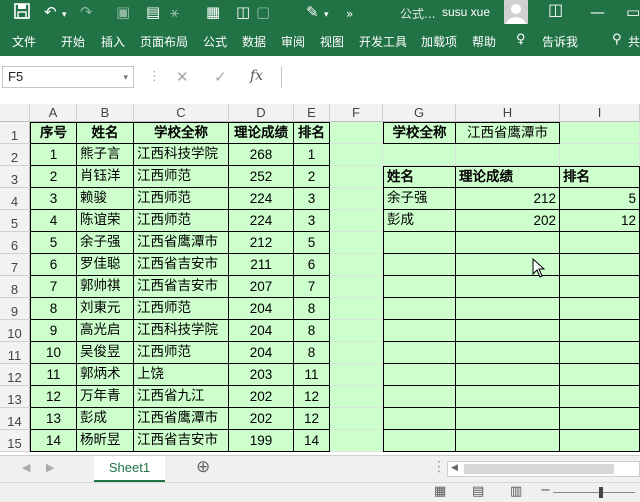 Image resolution: width=640 pixels, height=502 pixels. Describe the element at coordinates (261, 155) in the screenshot. I see `table-cell: 268` at that location.